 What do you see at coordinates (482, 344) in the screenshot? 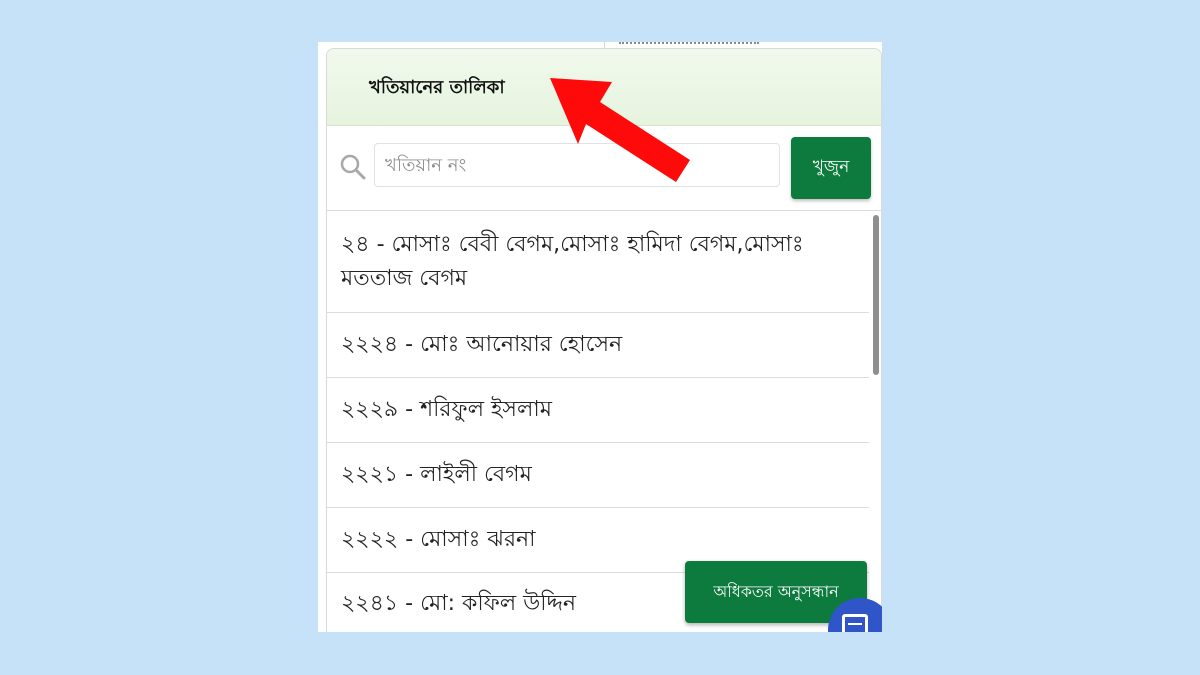
I see `list-item-text: ২২২৪ - মোঃ আনোয়ার হোসেন` at bounding box center [482, 344].